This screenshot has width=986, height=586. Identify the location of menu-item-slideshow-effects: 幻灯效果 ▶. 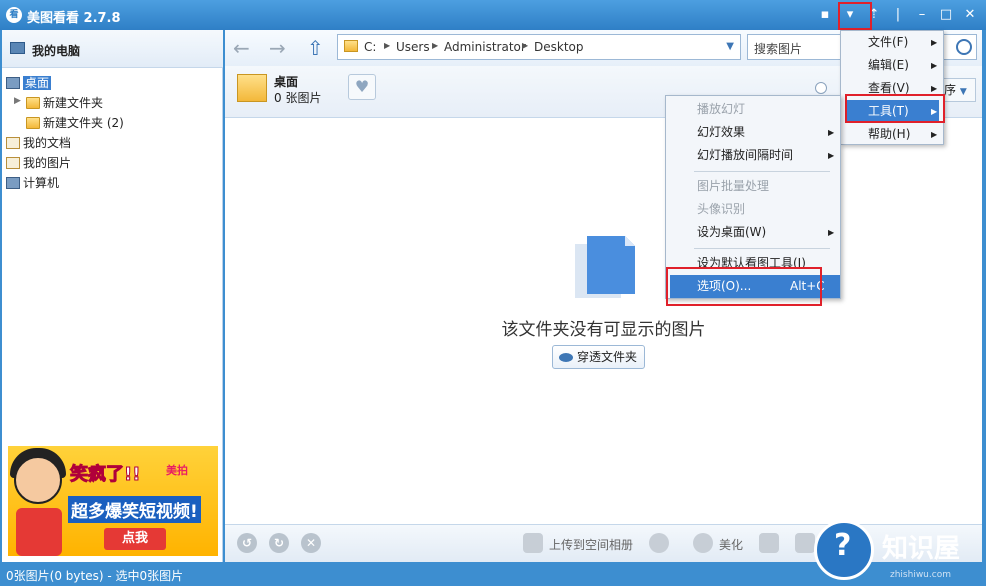
(753, 132).